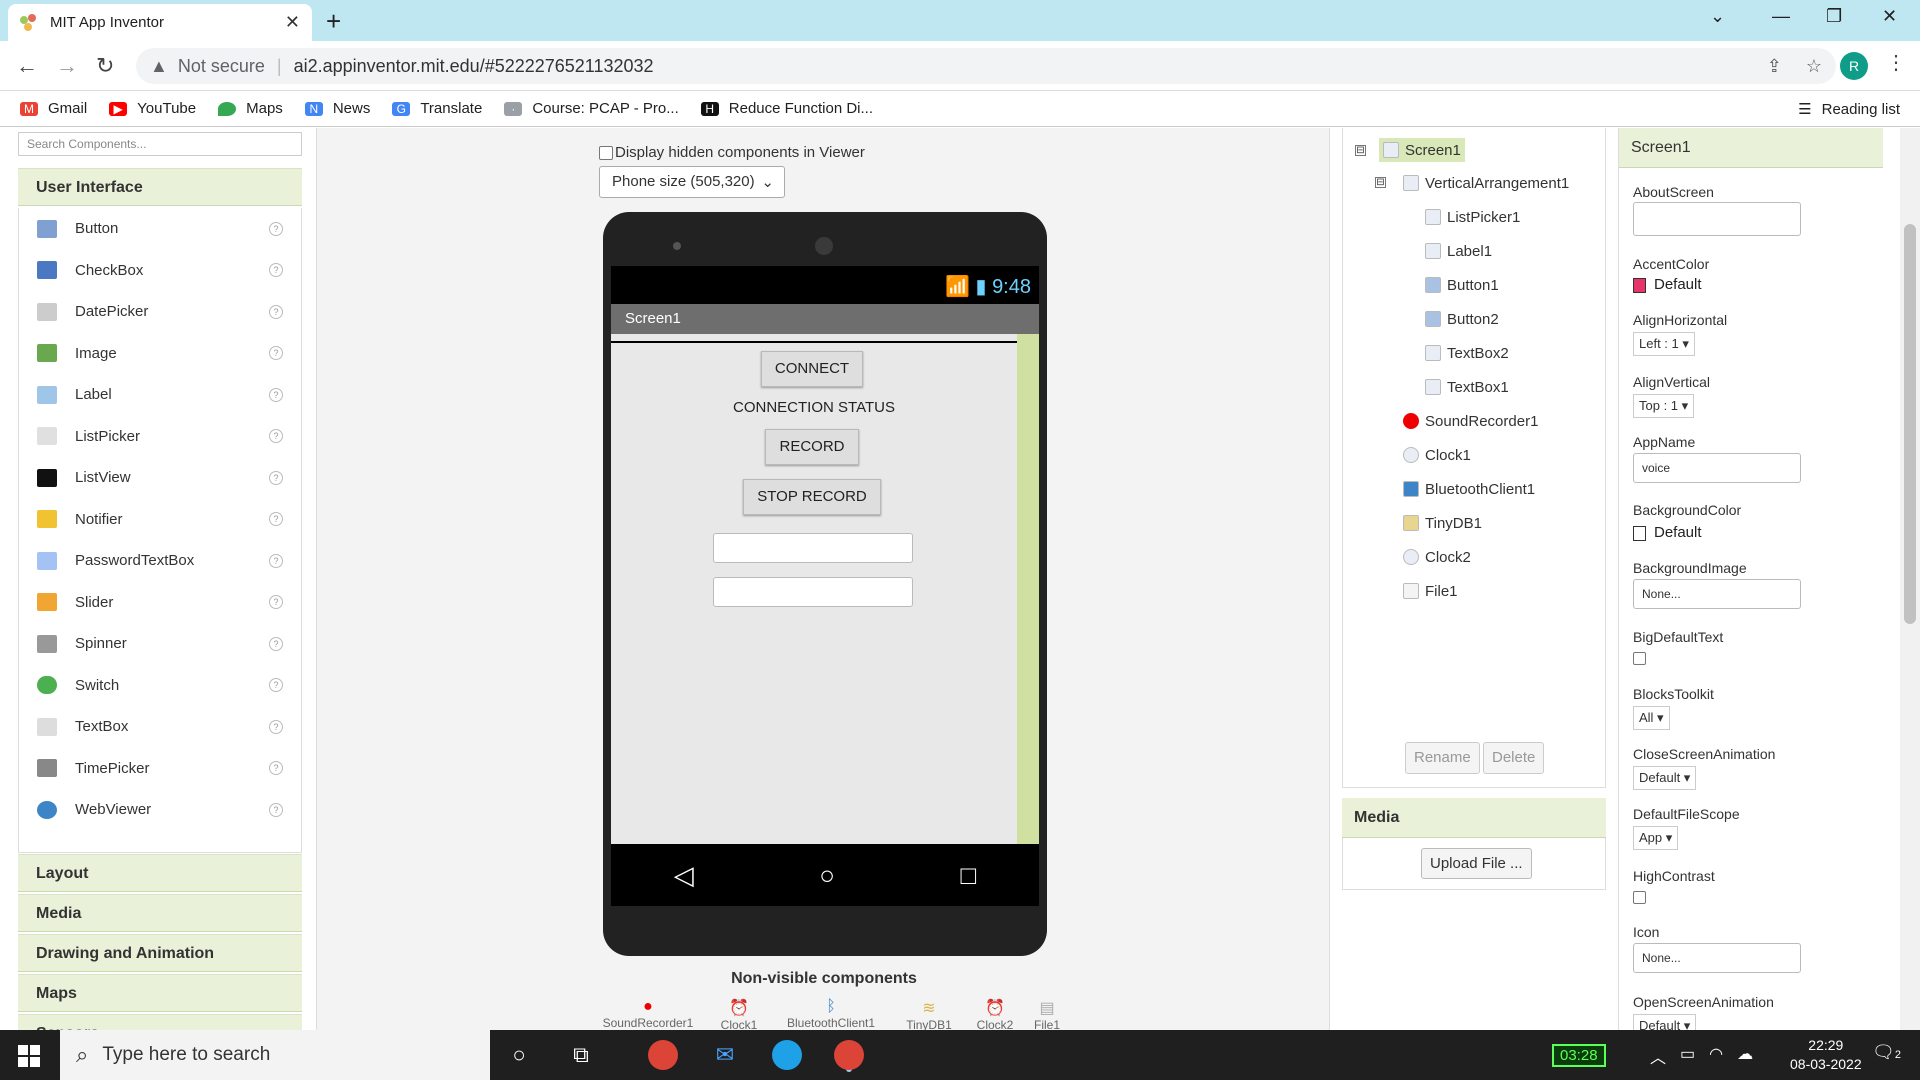  Describe the element at coordinates (333, 21) in the screenshot. I see `new-tab-icon: +` at that location.